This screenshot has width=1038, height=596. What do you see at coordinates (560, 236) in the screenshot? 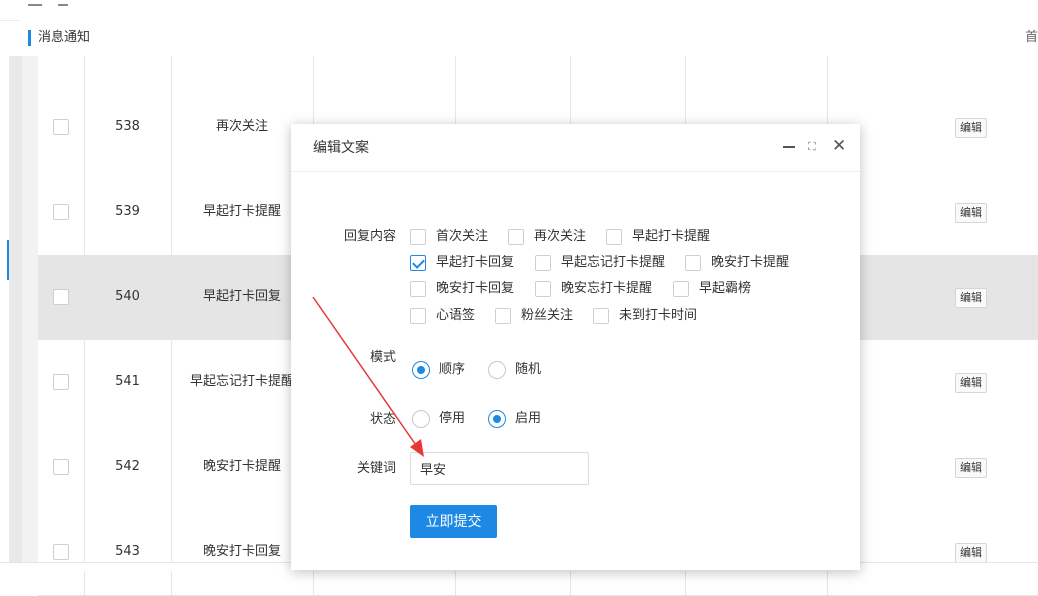
I see `reply-option-label: 再次关注` at bounding box center [560, 236].